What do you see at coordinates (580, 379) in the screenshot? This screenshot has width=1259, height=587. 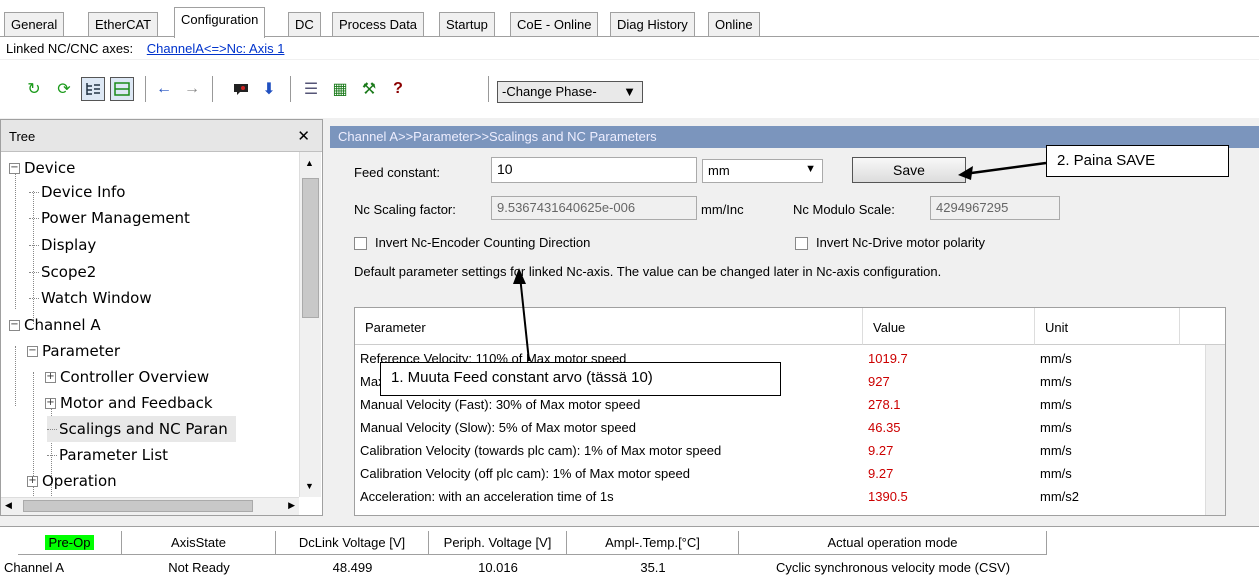 I see `callout-step-1: 1. Muuta Feed constant arvo (tässä 10)` at bounding box center [580, 379].